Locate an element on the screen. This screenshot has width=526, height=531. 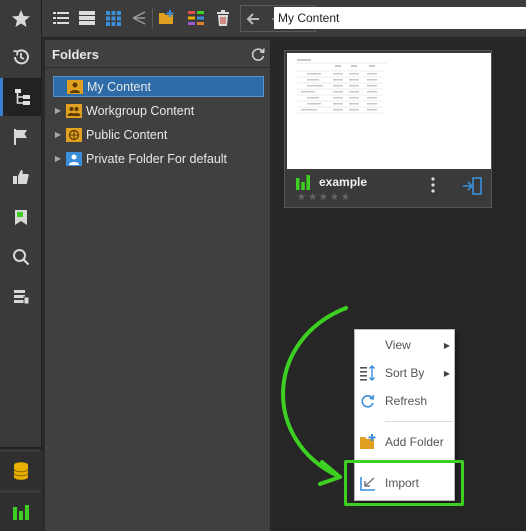
menu-item-label: Refresh is located at coordinates (406, 401).